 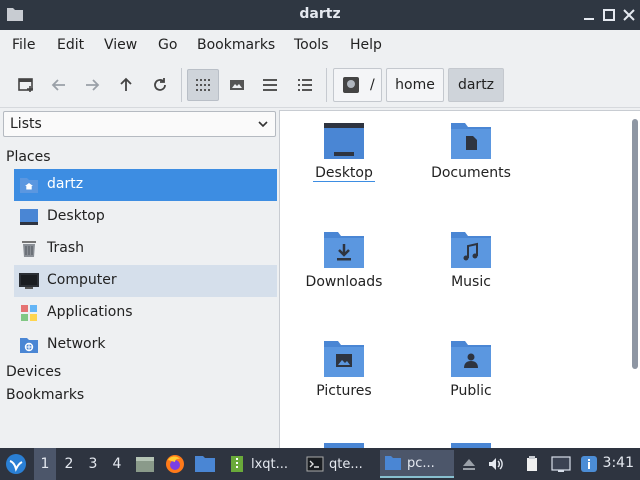 I want to click on file-name: Music, so click(x=471, y=282).